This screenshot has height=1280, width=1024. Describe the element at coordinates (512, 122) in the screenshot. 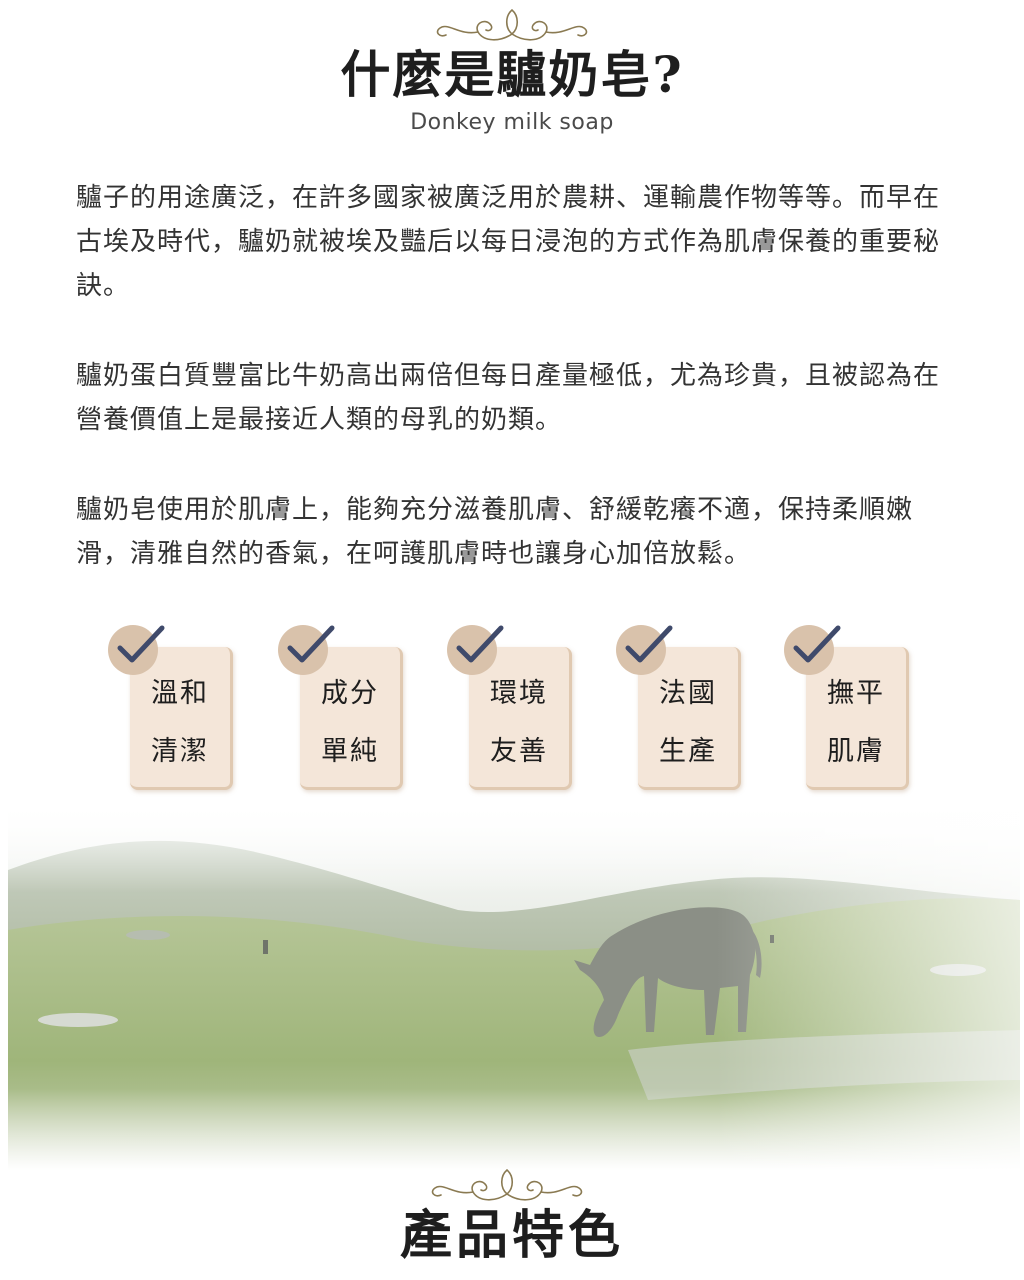

I see `page-subtitle: Donkey milk soap` at that location.